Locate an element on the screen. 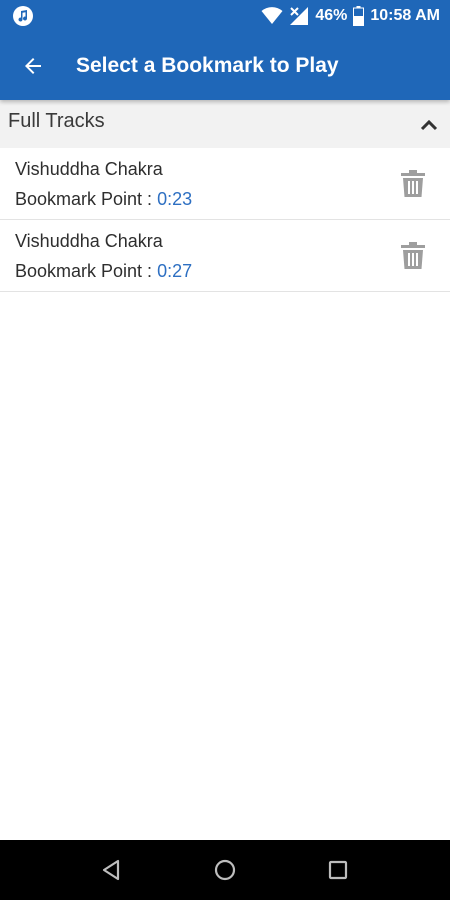 The width and height of the screenshot is (450, 900). bookmark-item: Vishuddha Chakra Bookmark Point : 0:23 is located at coordinates (225, 184).